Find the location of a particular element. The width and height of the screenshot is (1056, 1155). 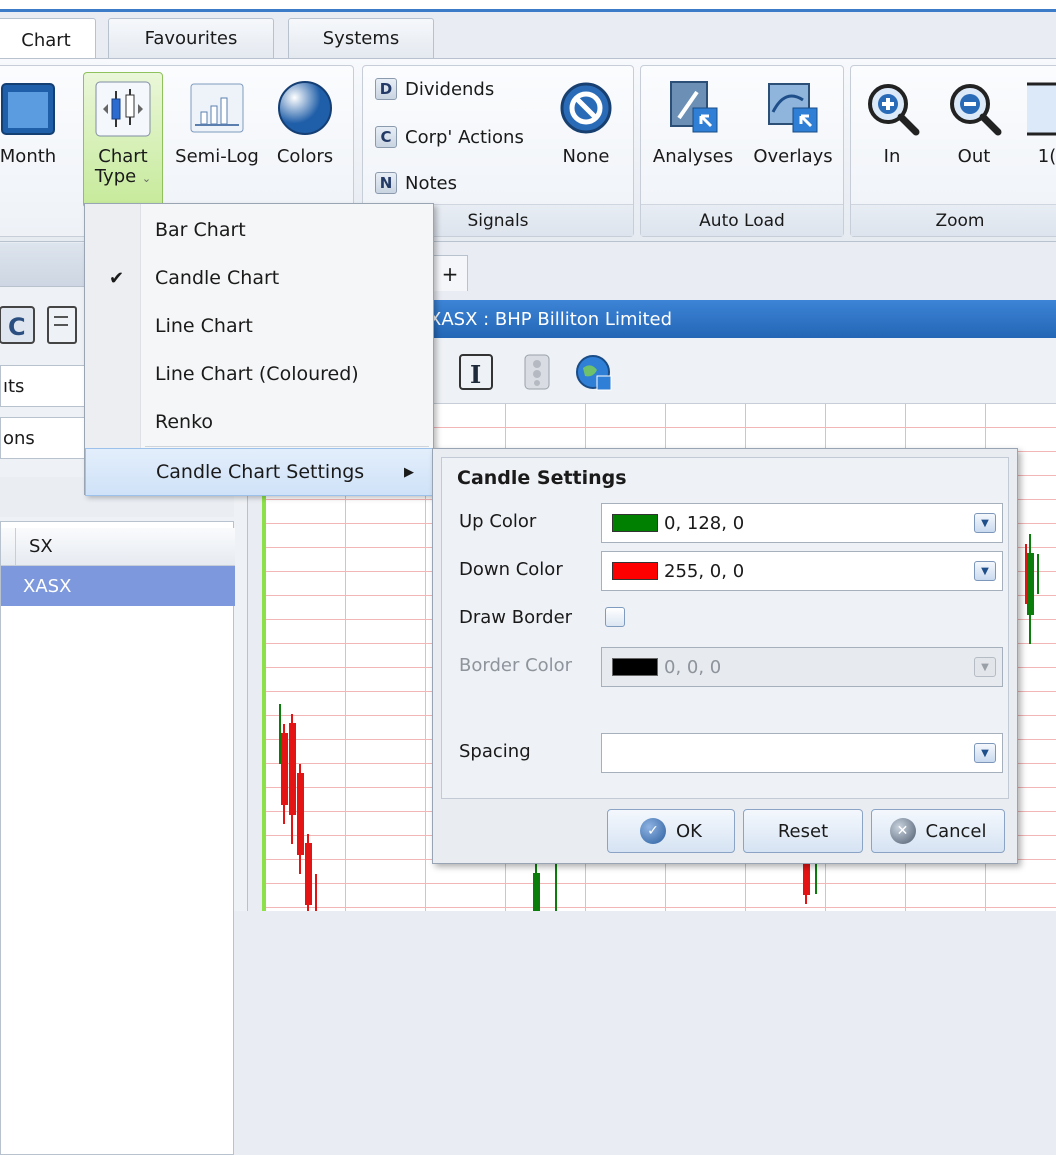

left-row-2-label: ons is located at coordinates (19, 438).